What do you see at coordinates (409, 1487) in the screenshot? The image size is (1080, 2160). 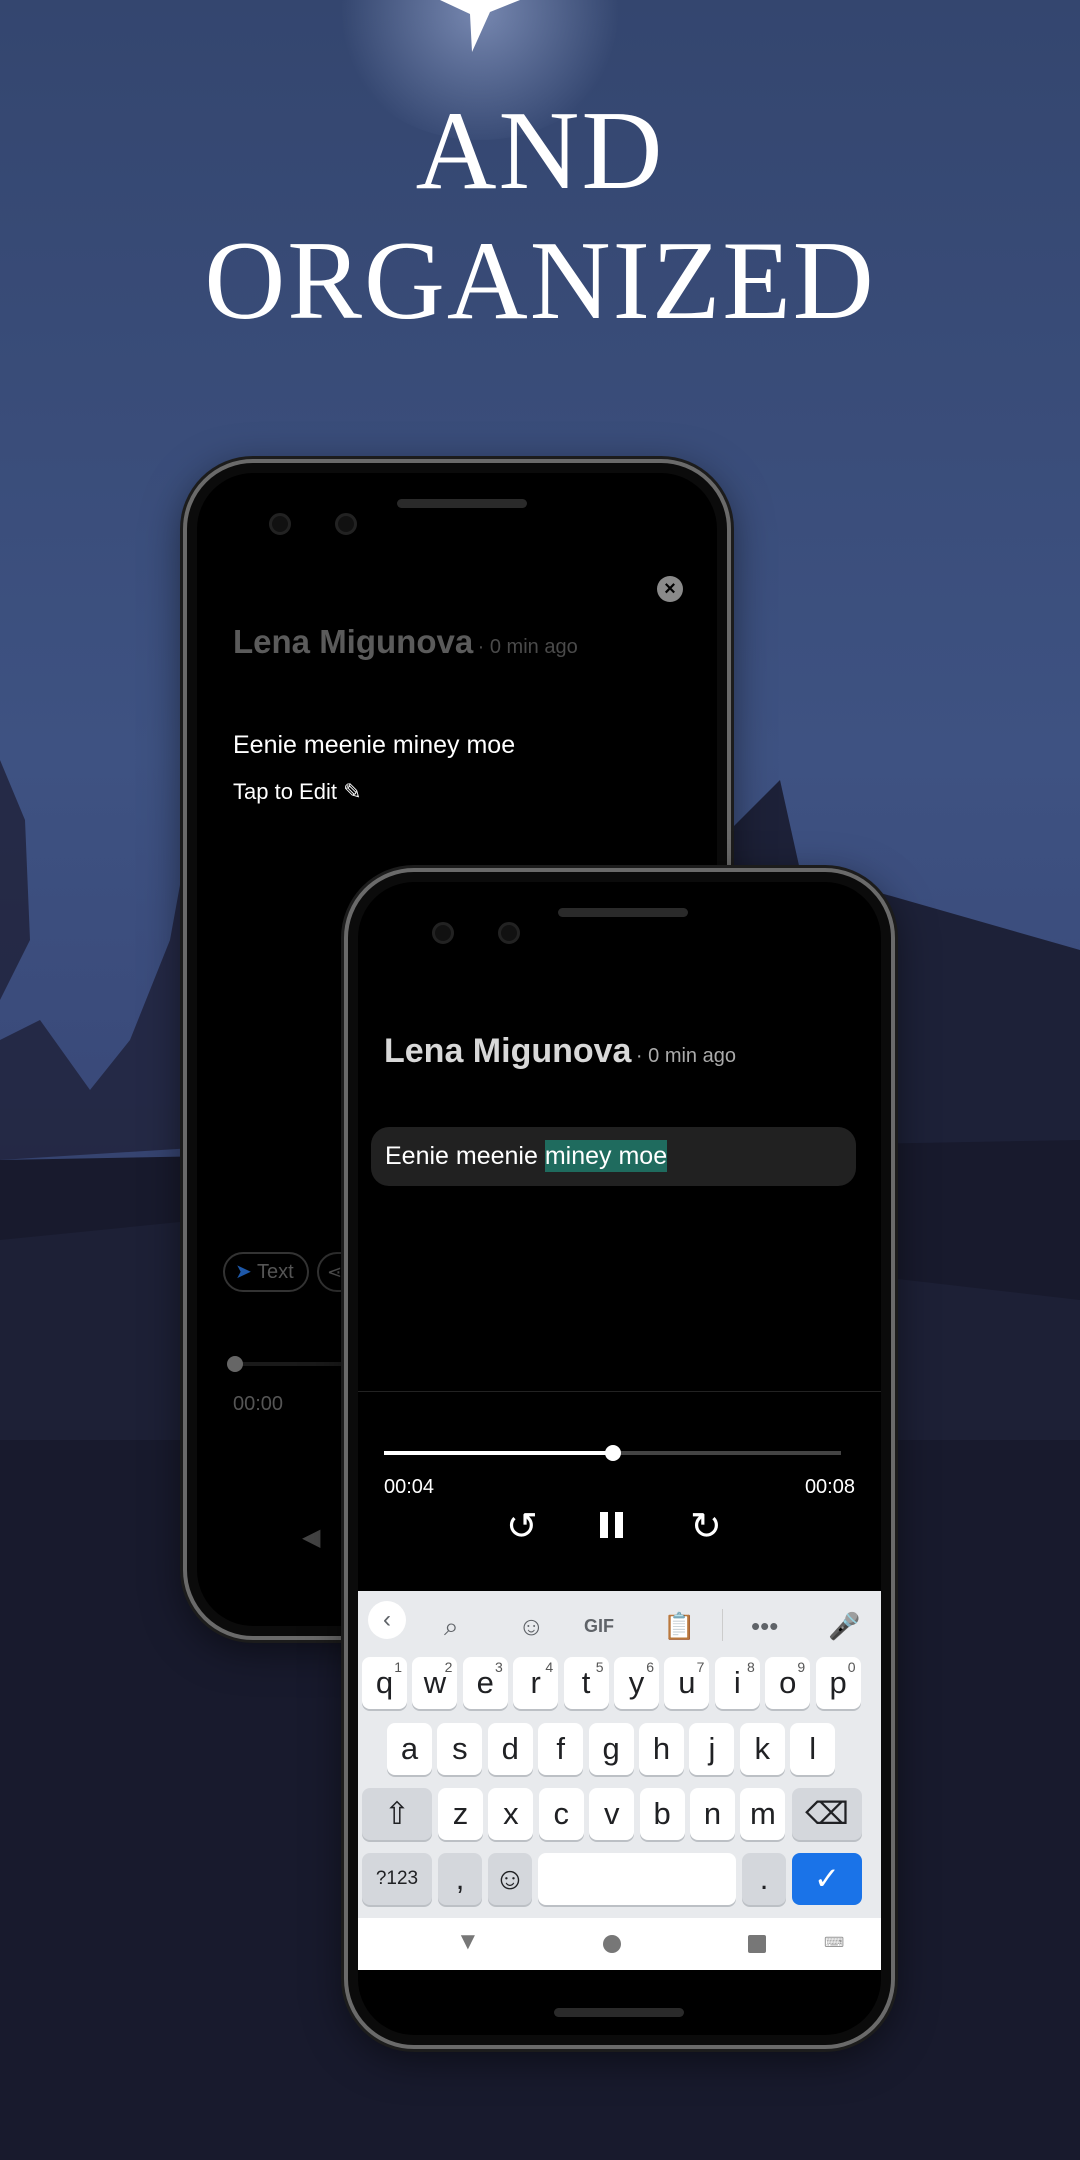 I see `elapsed-time: 00:04` at bounding box center [409, 1487].